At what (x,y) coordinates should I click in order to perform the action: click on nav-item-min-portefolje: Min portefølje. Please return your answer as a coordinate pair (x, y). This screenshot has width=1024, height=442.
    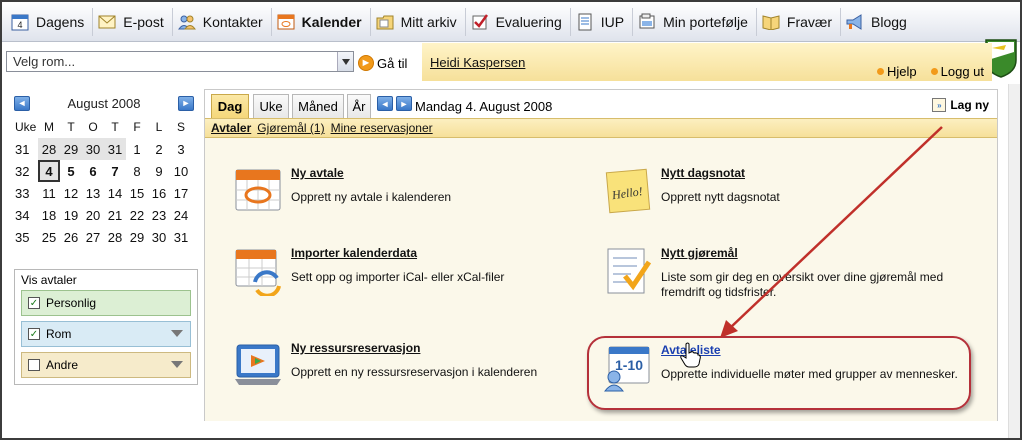
    Looking at the image, I should click on (695, 21).